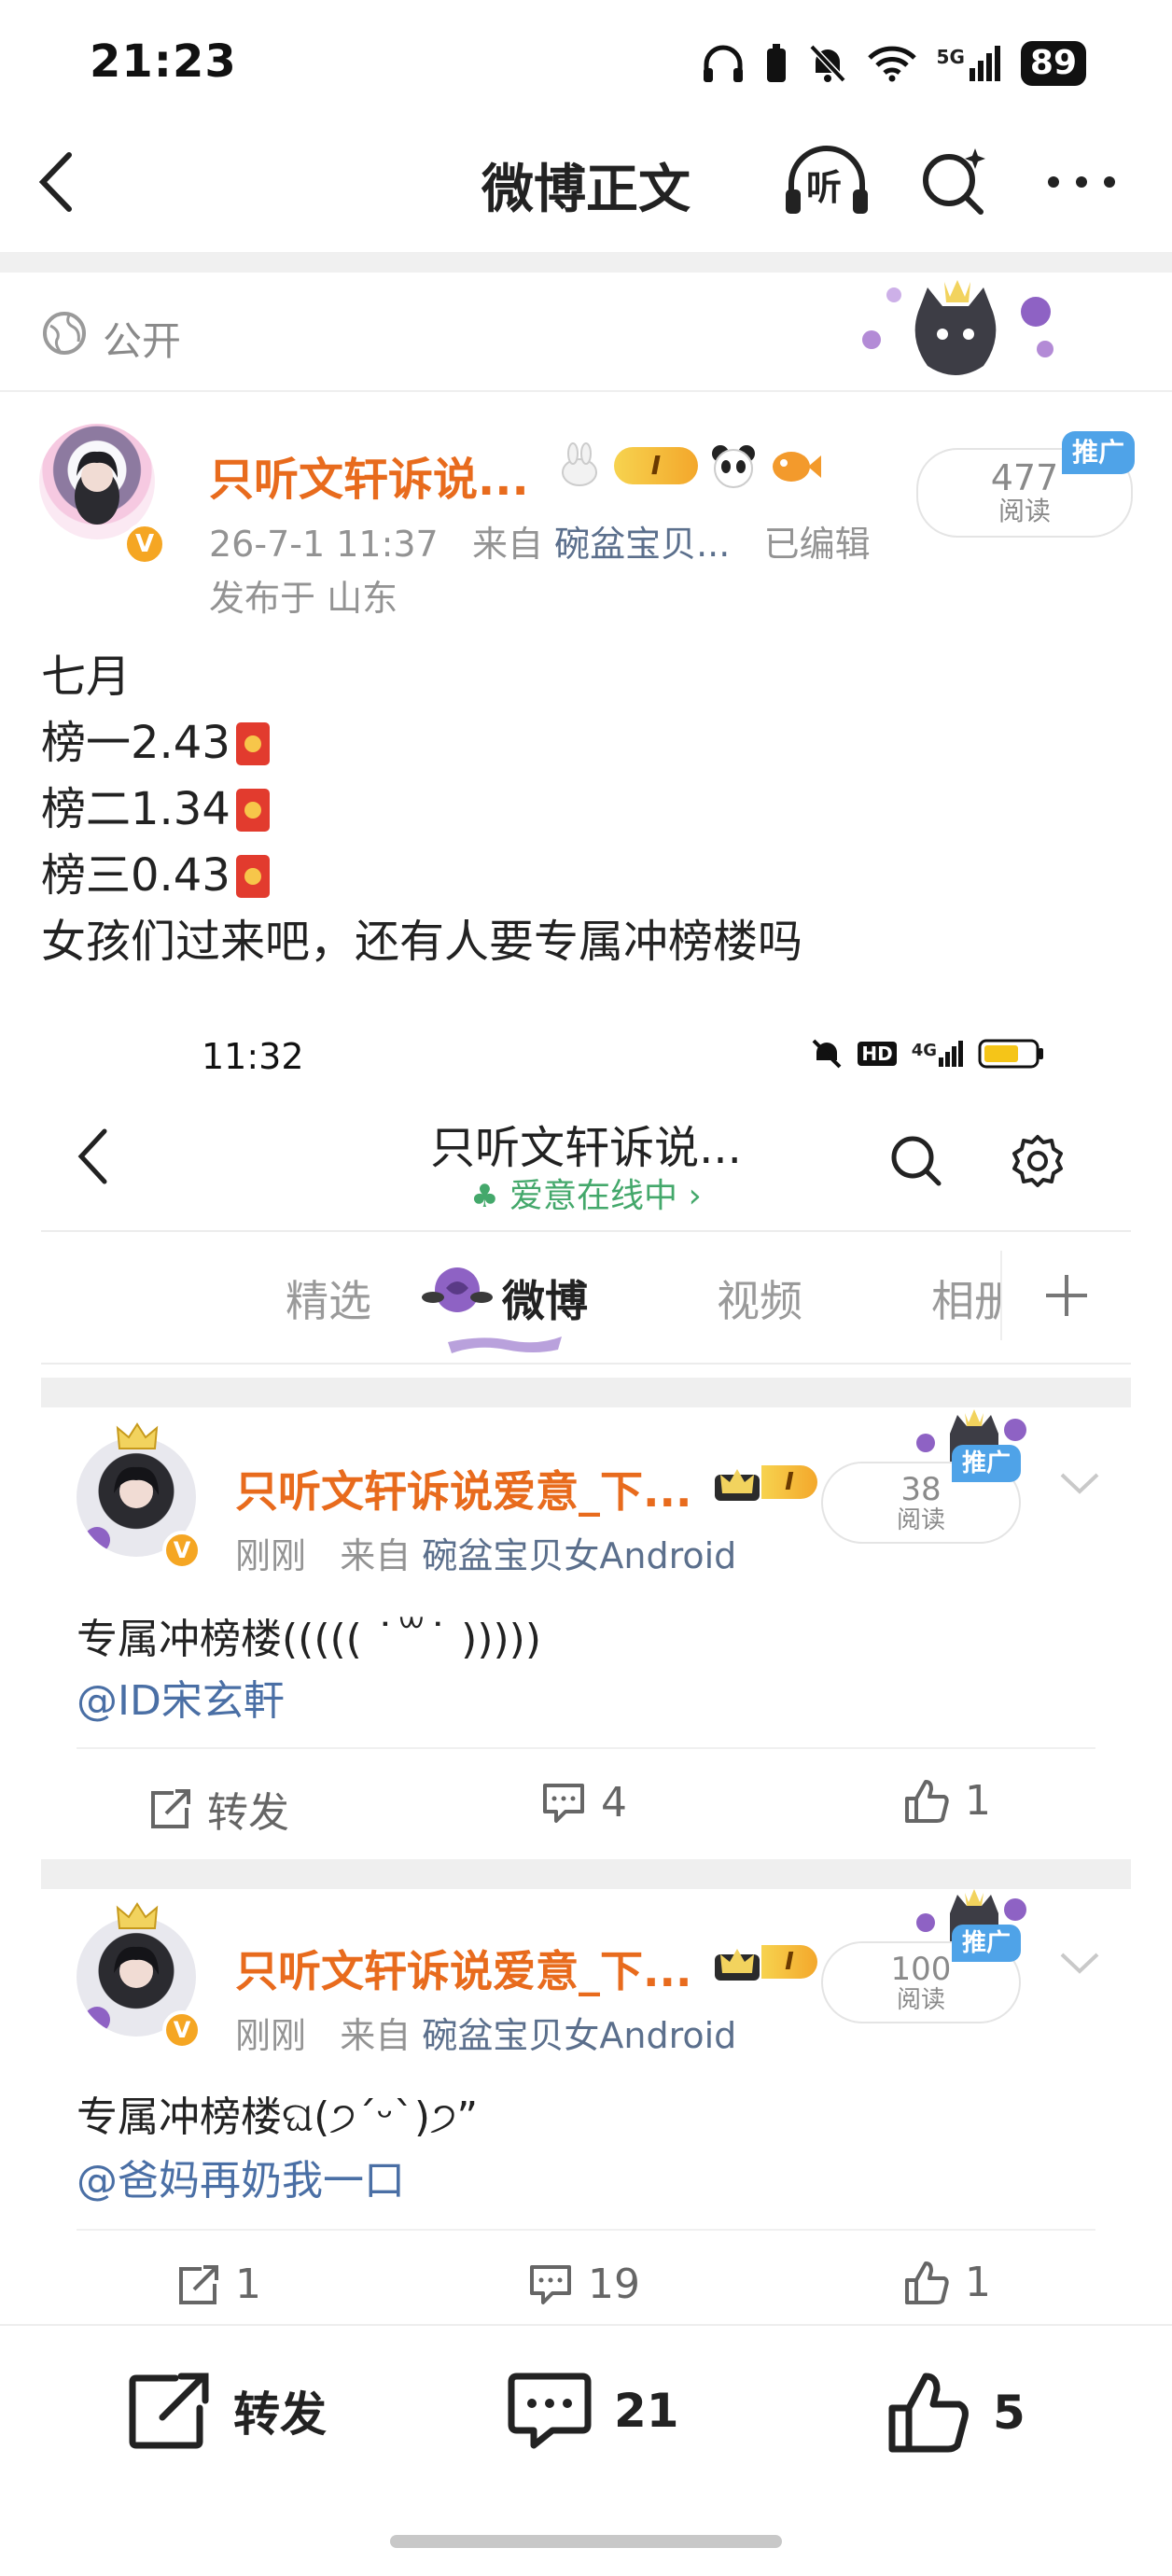 The width and height of the screenshot is (1172, 2576). Describe the element at coordinates (824, 187) in the screenshot. I see `listen-label: 听` at that location.